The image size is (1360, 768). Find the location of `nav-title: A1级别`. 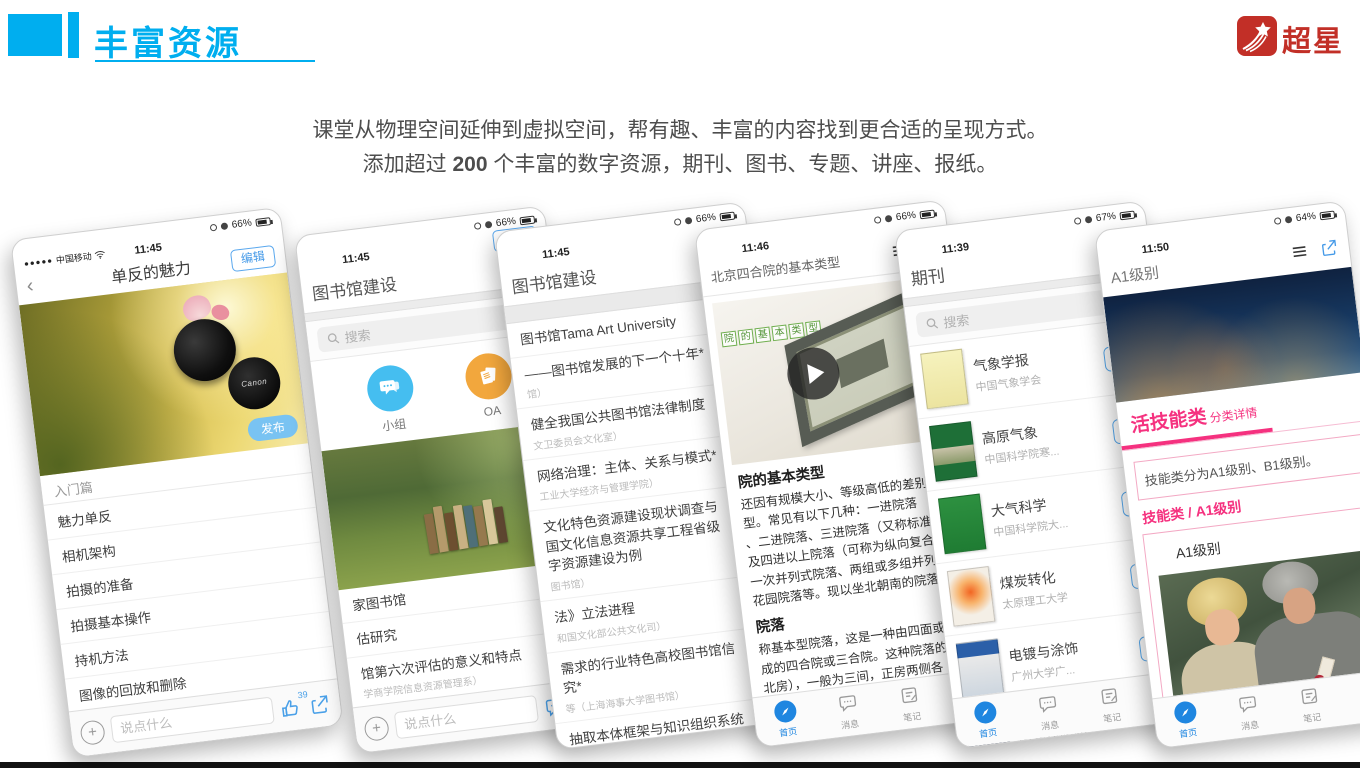

nav-title: A1级别 is located at coordinates (1134, 275).